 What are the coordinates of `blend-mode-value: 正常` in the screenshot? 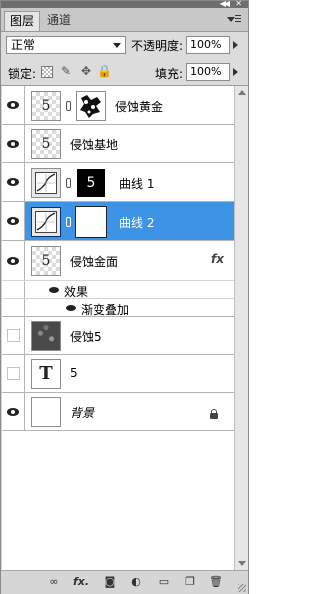 It's located at (23, 45).